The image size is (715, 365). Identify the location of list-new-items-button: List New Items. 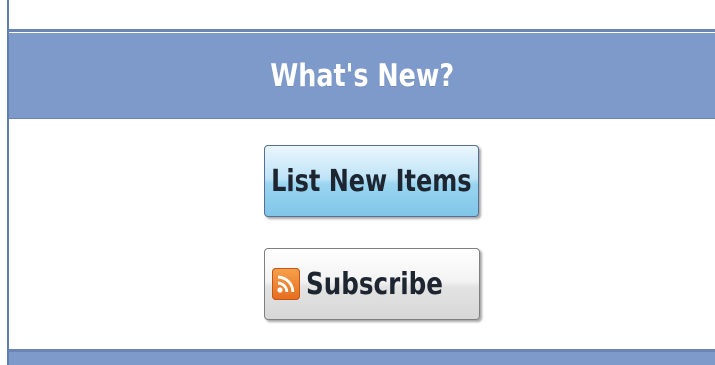
(371, 181).